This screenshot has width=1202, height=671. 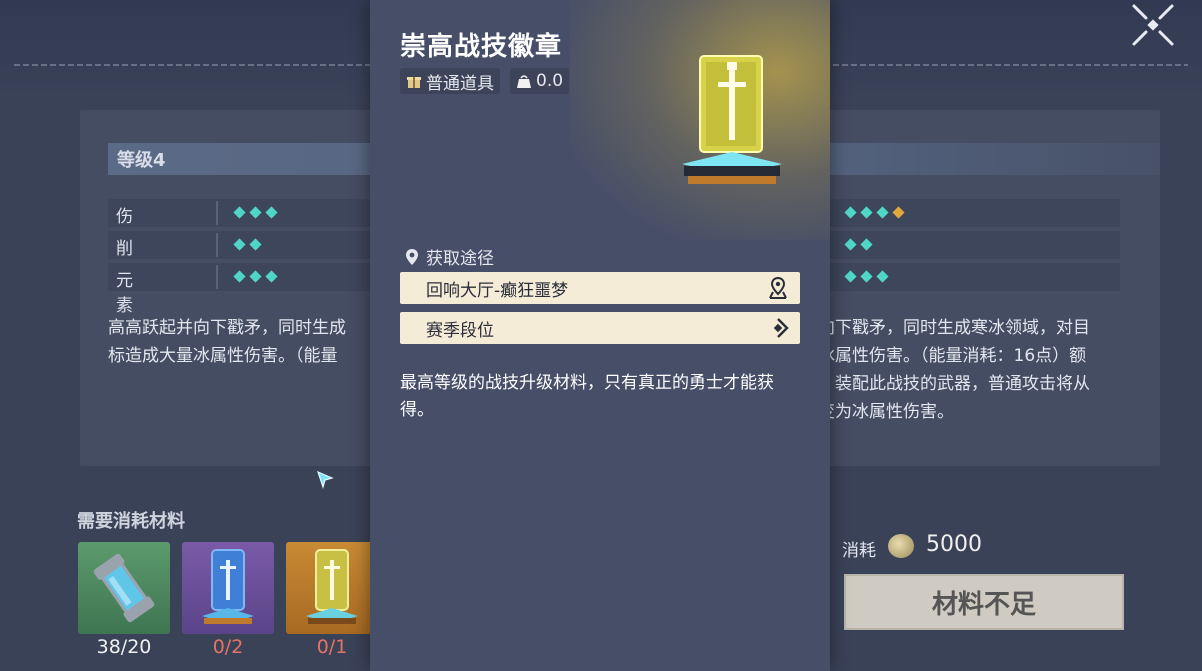 I want to click on weight-icon, so click(x=524, y=81).